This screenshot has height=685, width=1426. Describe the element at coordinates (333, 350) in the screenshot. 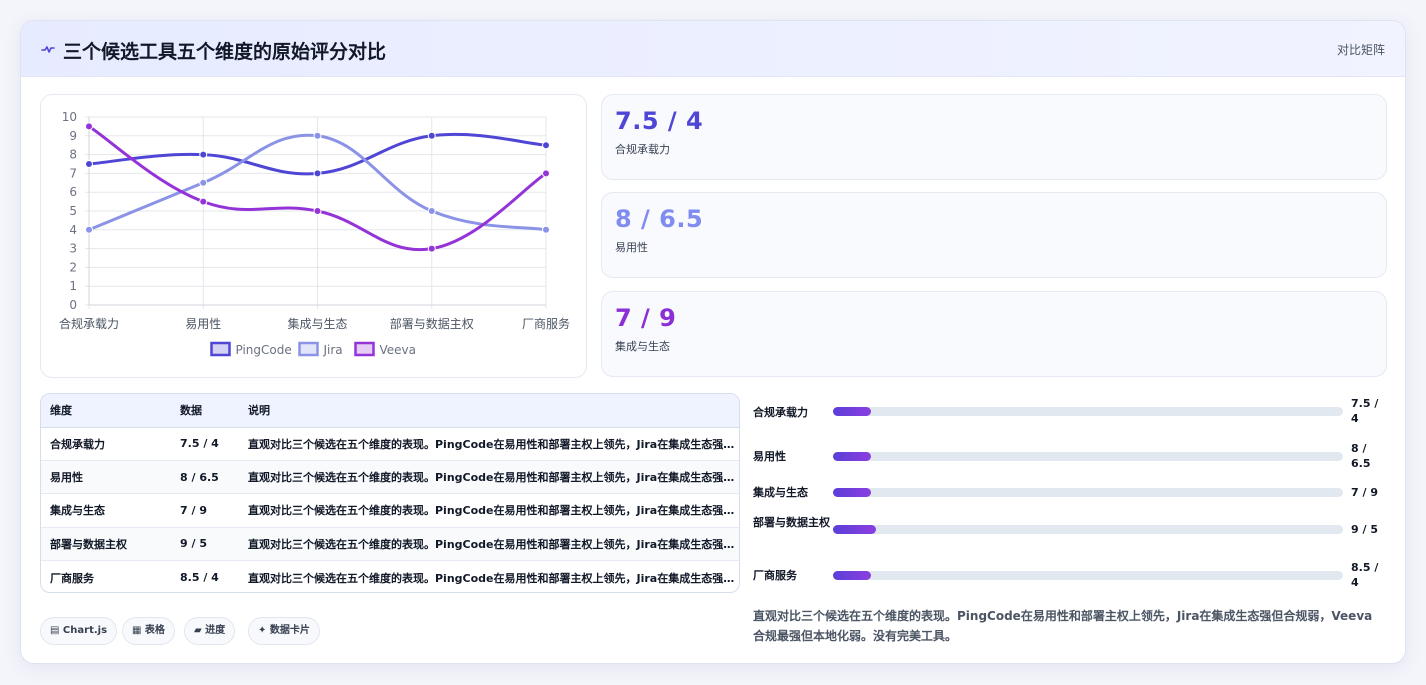

I see `legend-label: Jira` at that location.